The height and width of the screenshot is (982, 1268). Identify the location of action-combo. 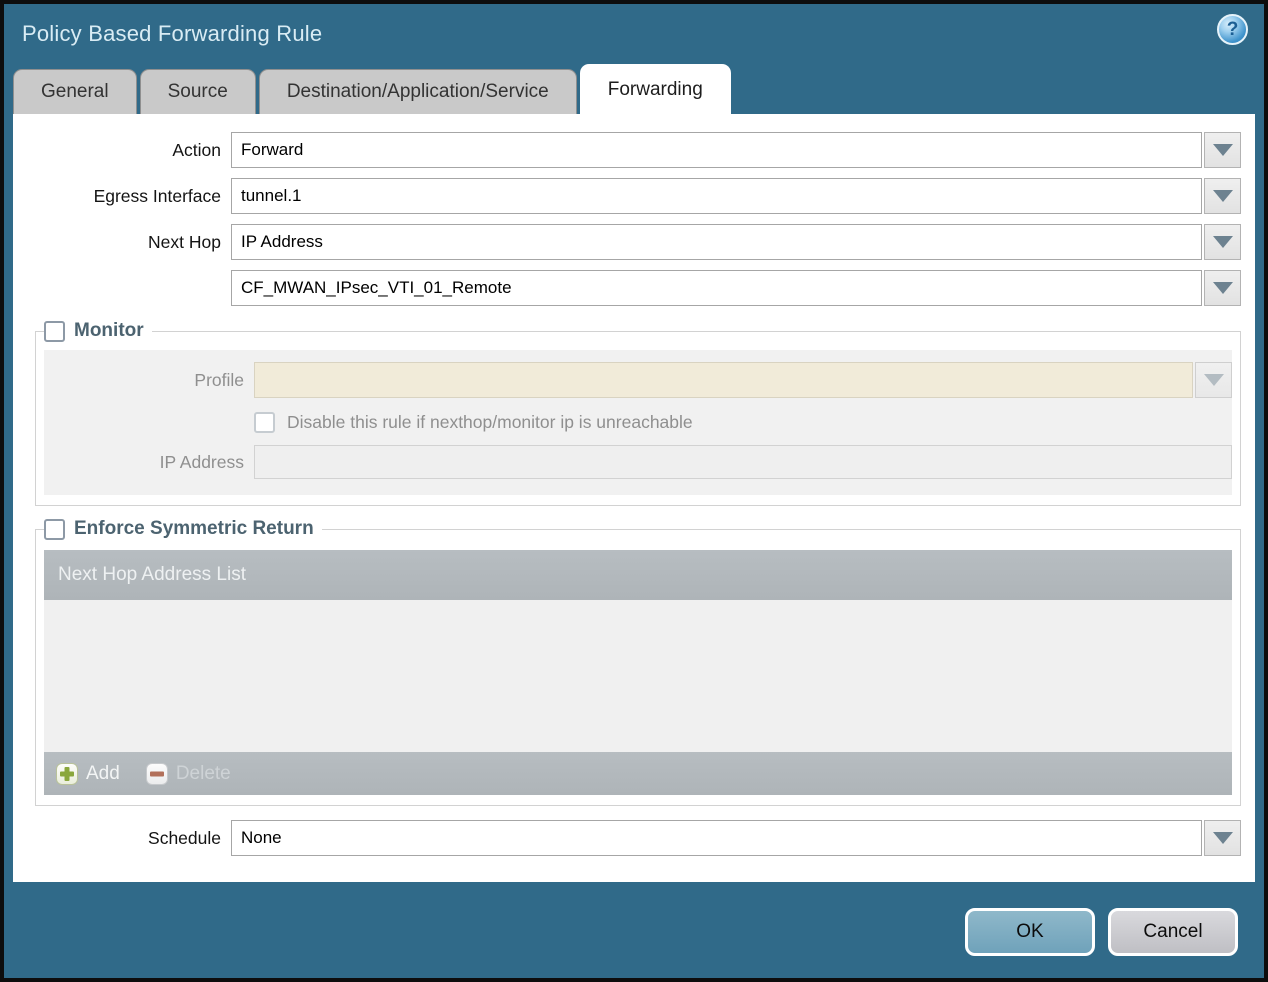
(736, 150).